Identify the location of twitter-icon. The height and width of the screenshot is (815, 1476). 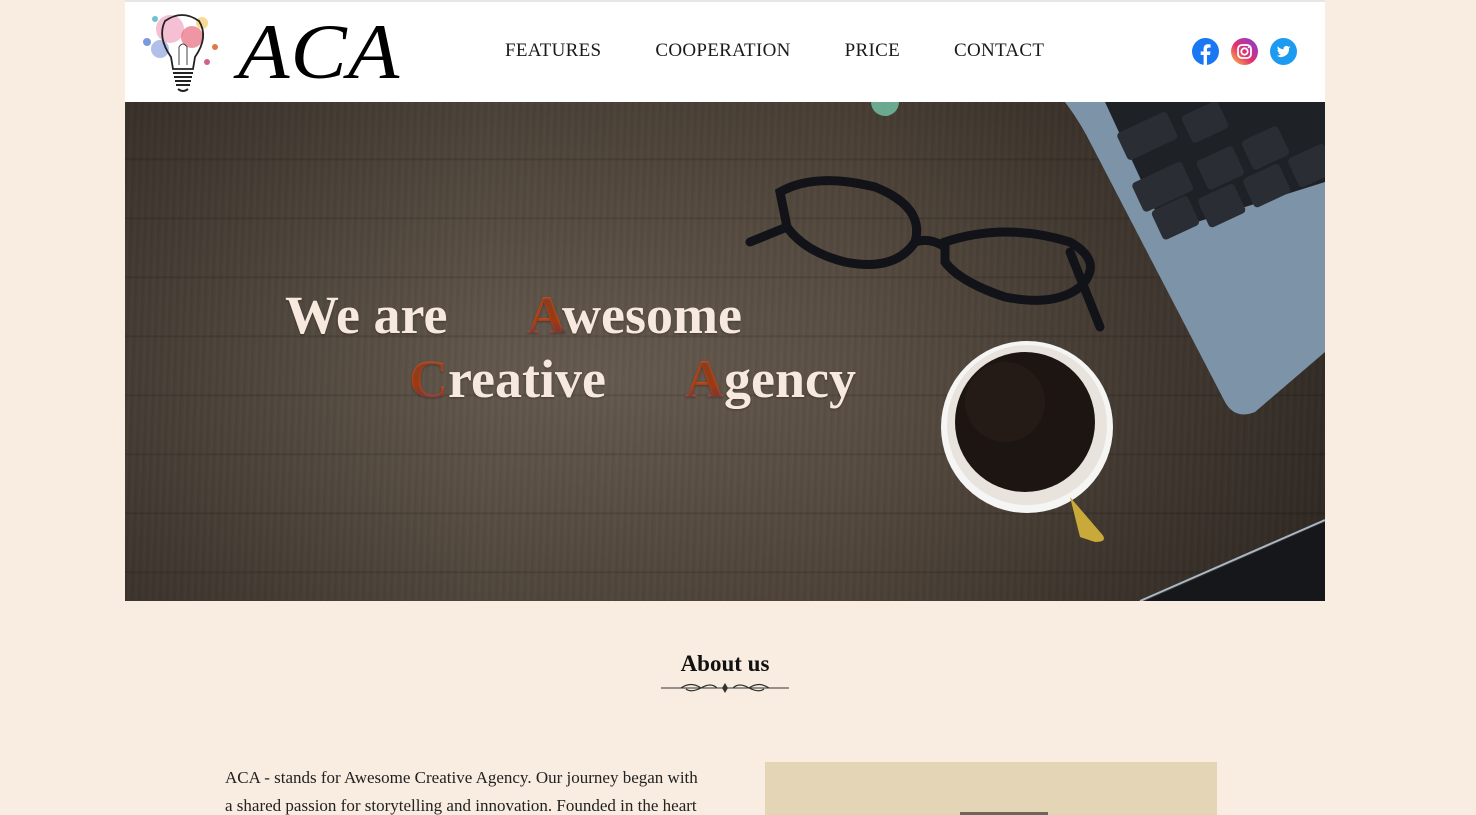
(1283, 51).